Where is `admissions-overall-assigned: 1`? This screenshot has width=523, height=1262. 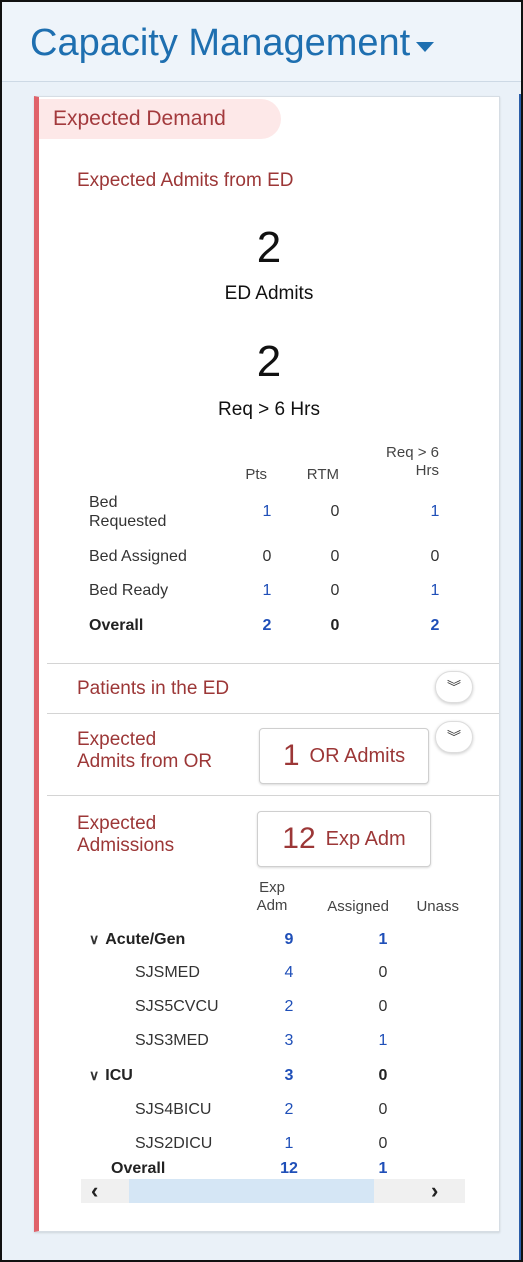
admissions-overall-assigned: 1 is located at coordinates (383, 1169).